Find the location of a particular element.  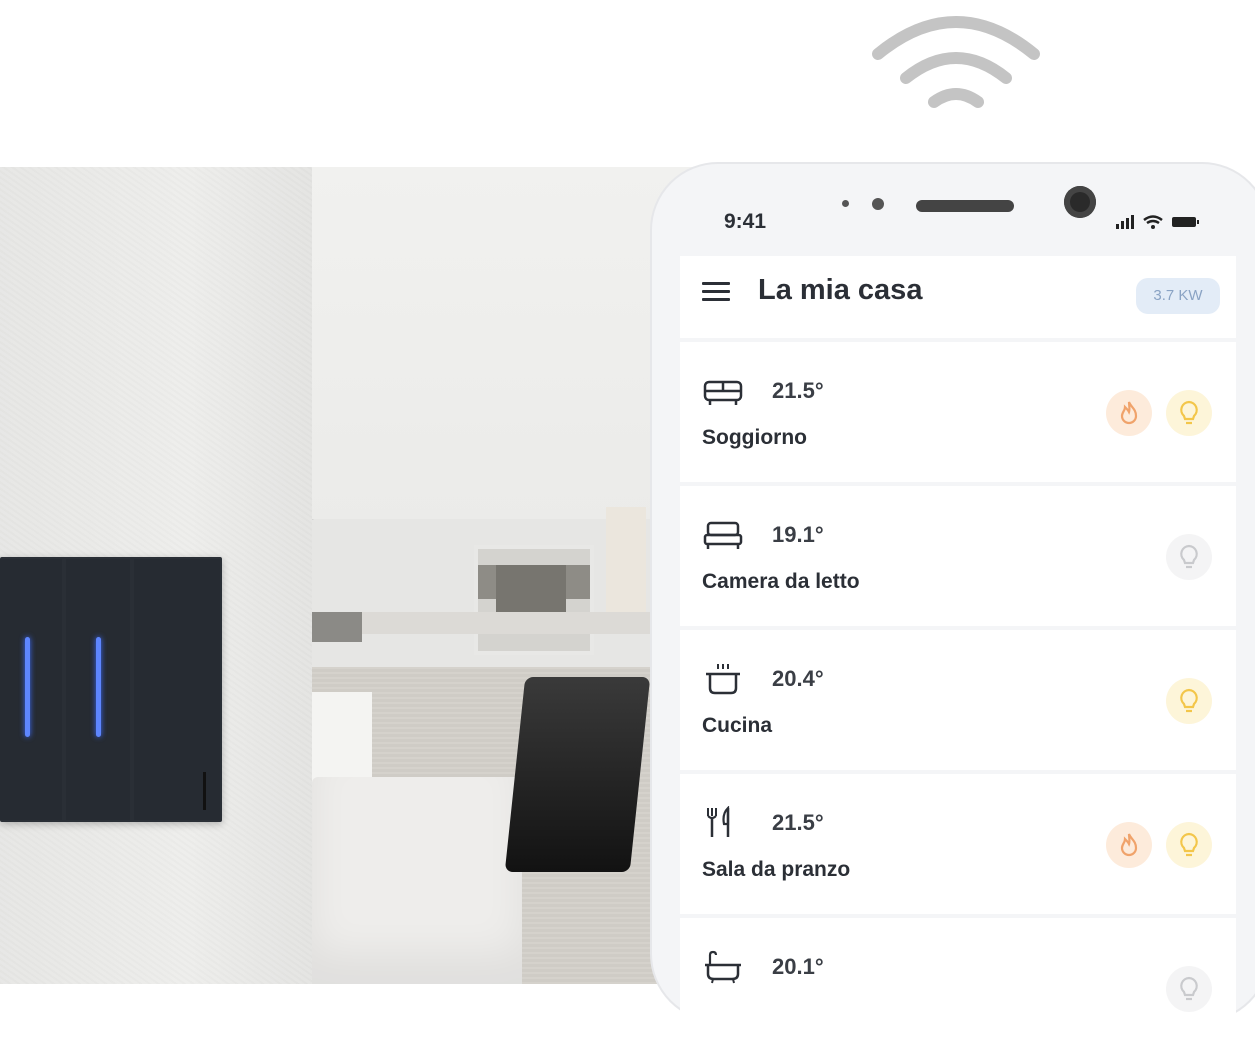

wall-art-frame is located at coordinates (534, 600).